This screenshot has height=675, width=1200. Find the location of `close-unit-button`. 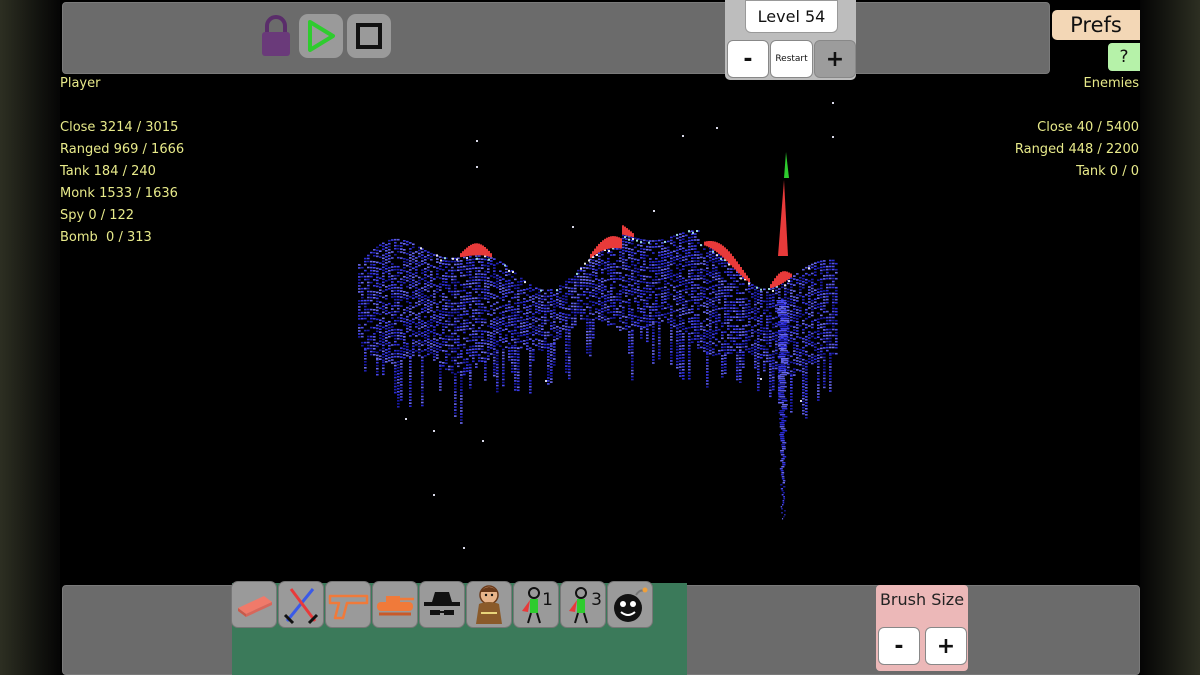

close-unit-button is located at coordinates (301, 604).